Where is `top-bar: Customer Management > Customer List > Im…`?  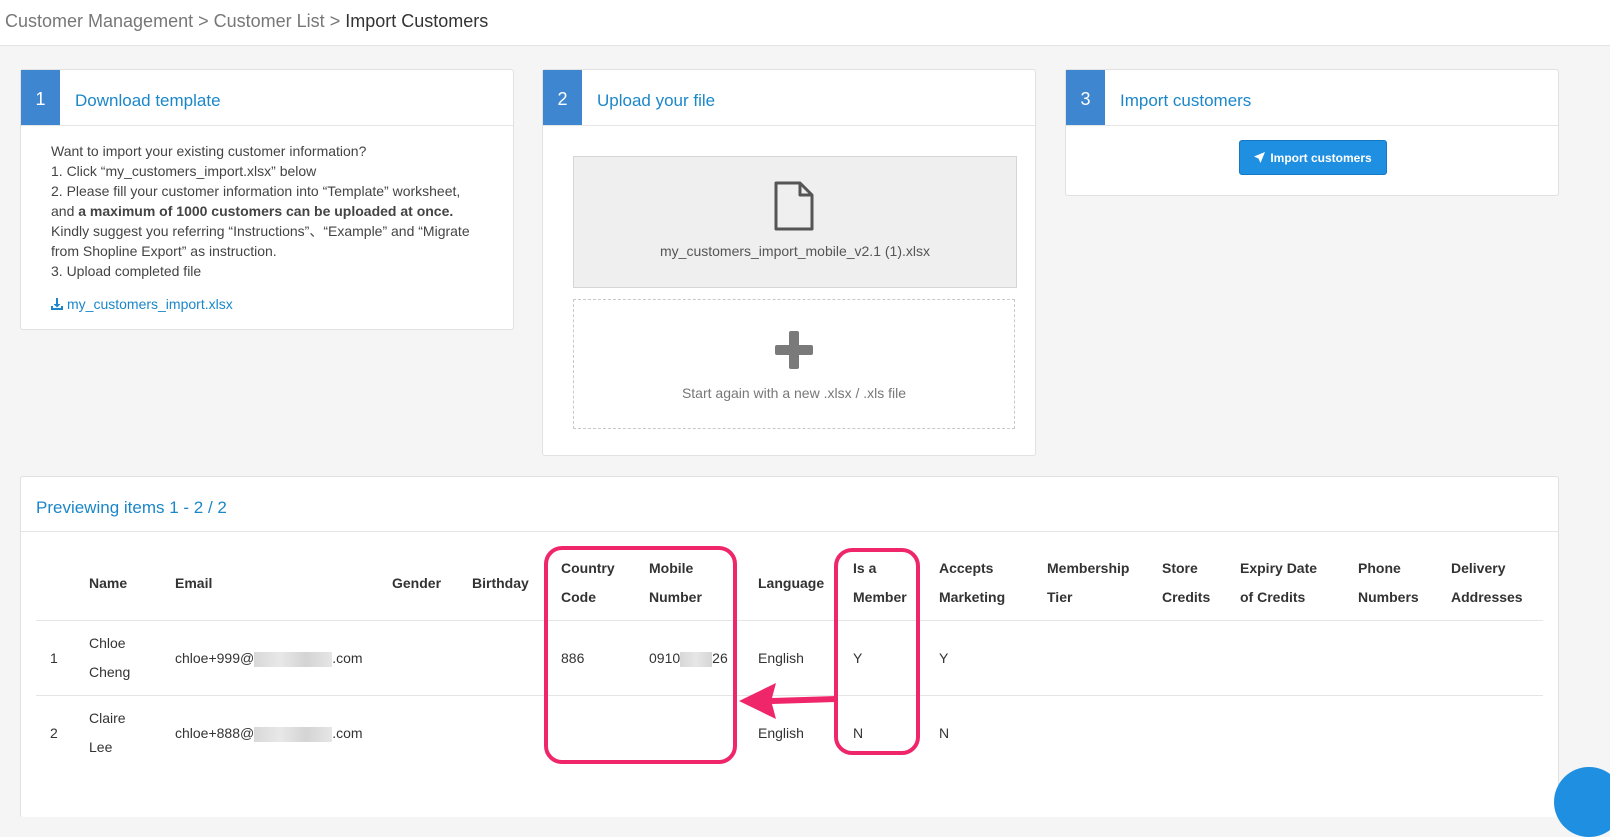
top-bar: Customer Management > Customer List > Im… is located at coordinates (805, 23).